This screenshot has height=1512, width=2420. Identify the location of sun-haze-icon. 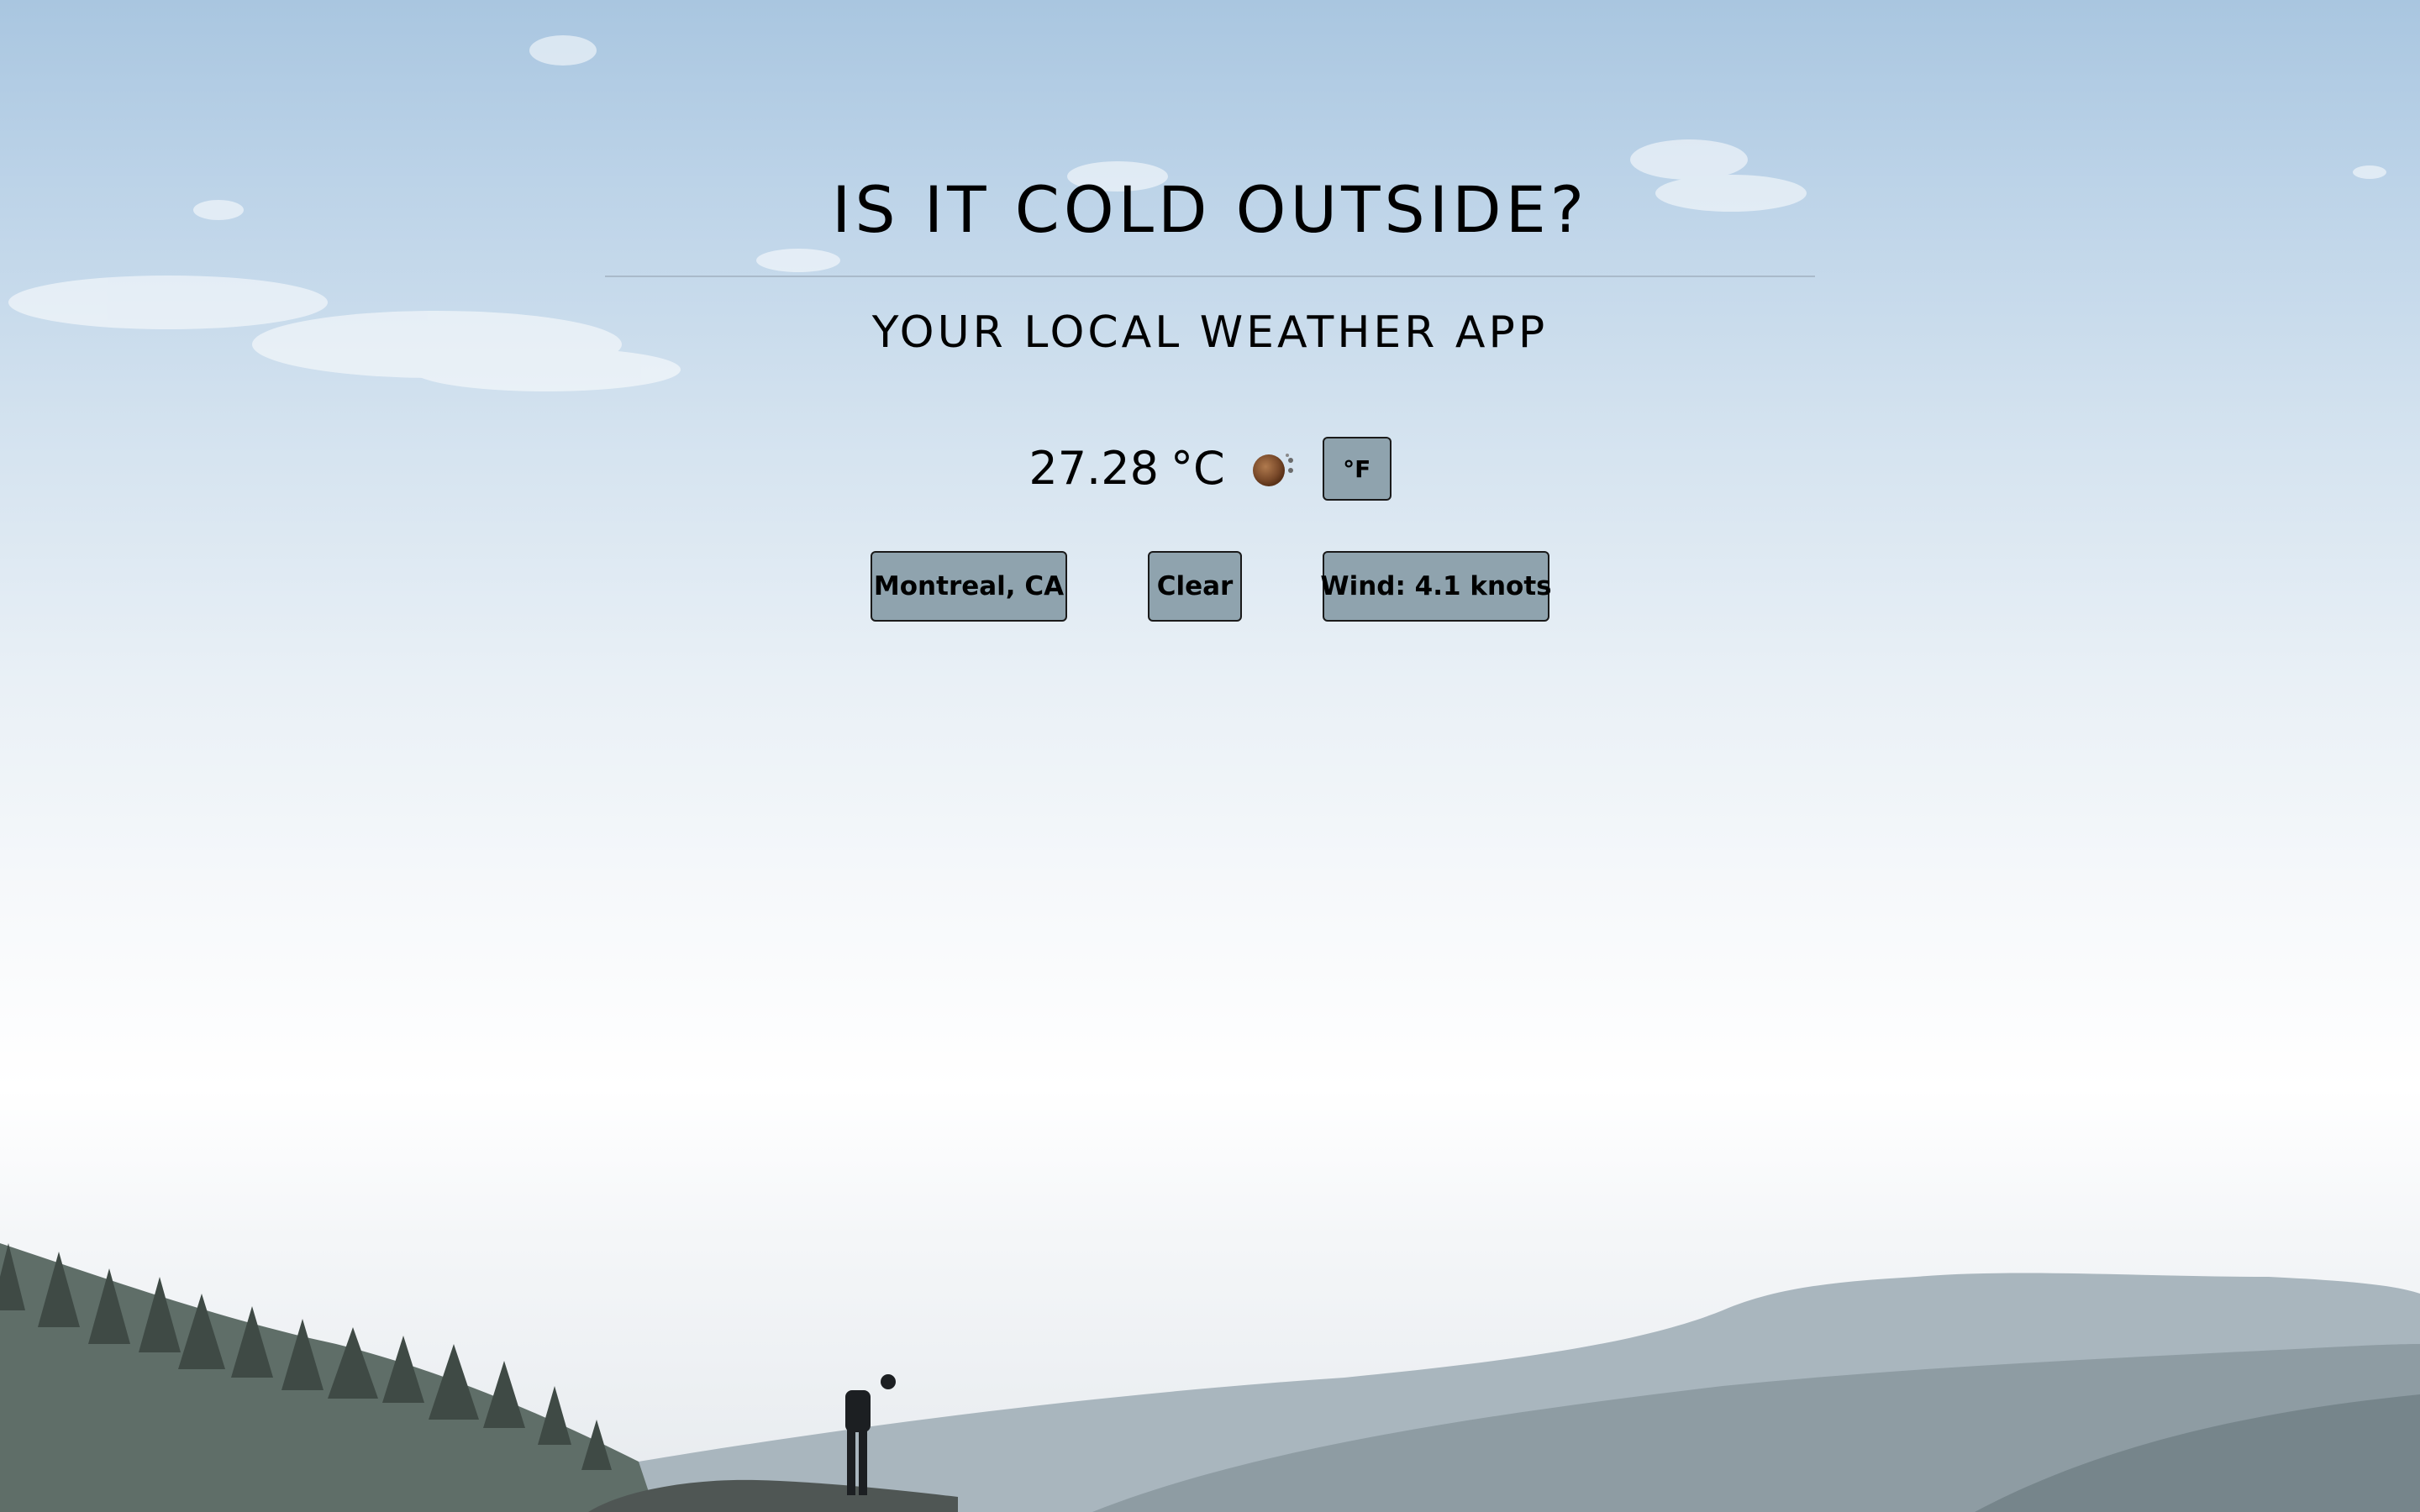
(1274, 469).